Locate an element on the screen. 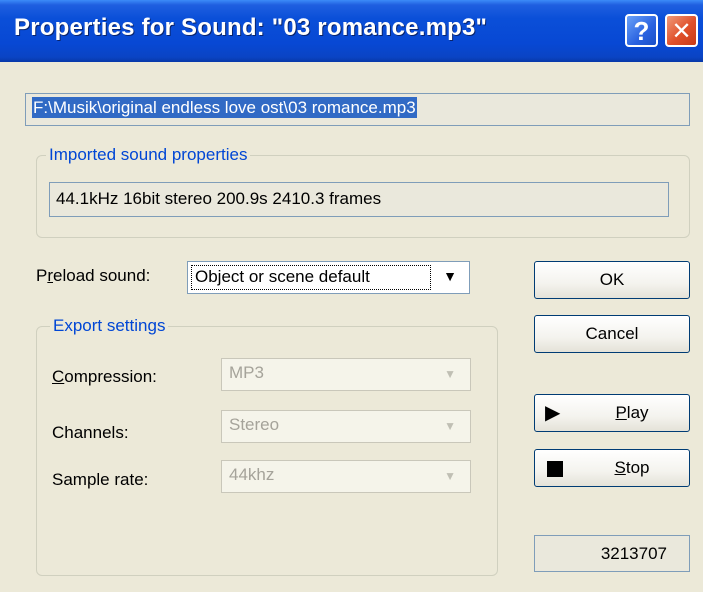 The height and width of the screenshot is (592, 703). preload-sound-select: Object or scene default ▼ is located at coordinates (328, 277).